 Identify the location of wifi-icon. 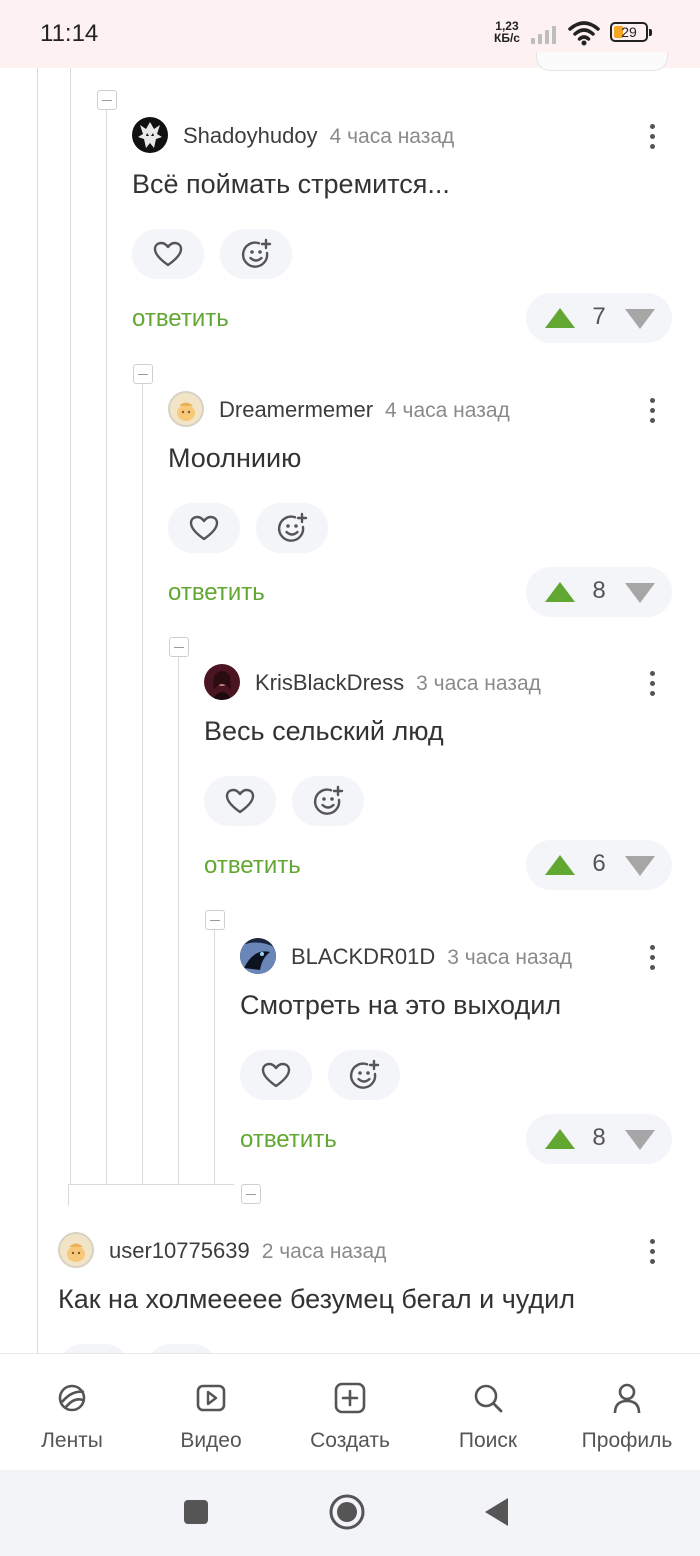
(584, 33).